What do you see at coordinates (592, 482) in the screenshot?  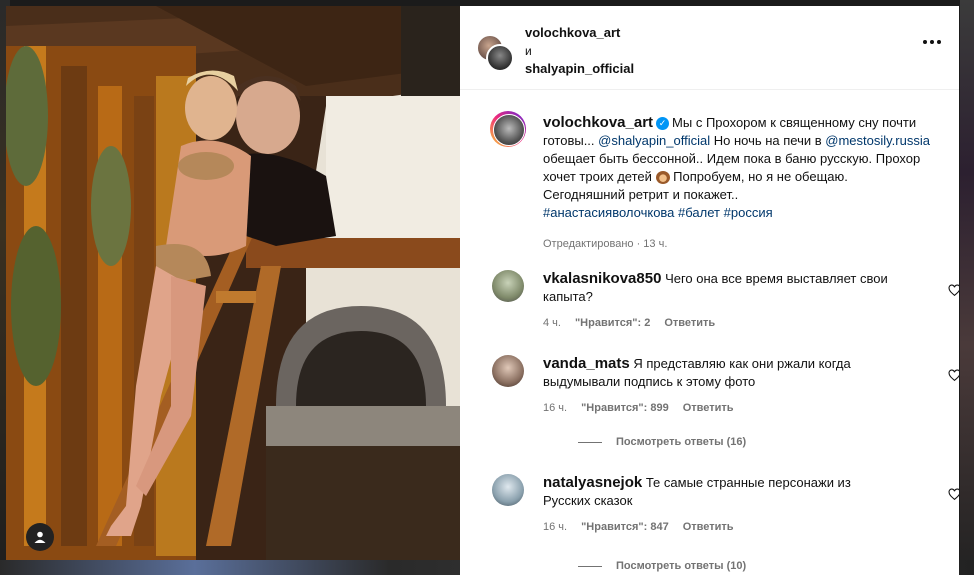 I see `comment-username: natalyasnejok` at bounding box center [592, 482].